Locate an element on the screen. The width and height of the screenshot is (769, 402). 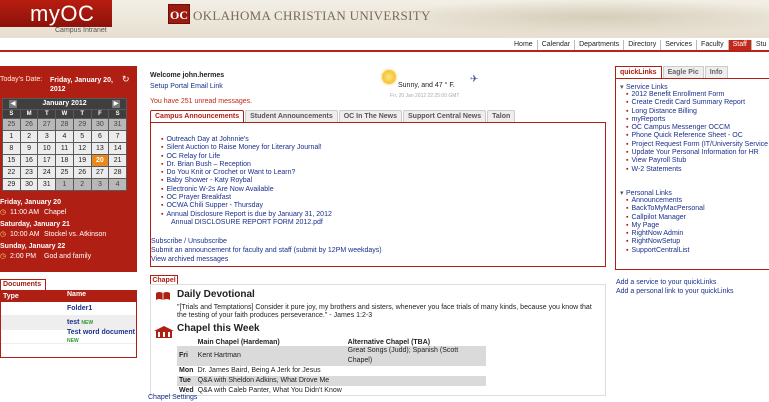
tab-student-announcements: Student Announcements is located at coordinates (291, 116).